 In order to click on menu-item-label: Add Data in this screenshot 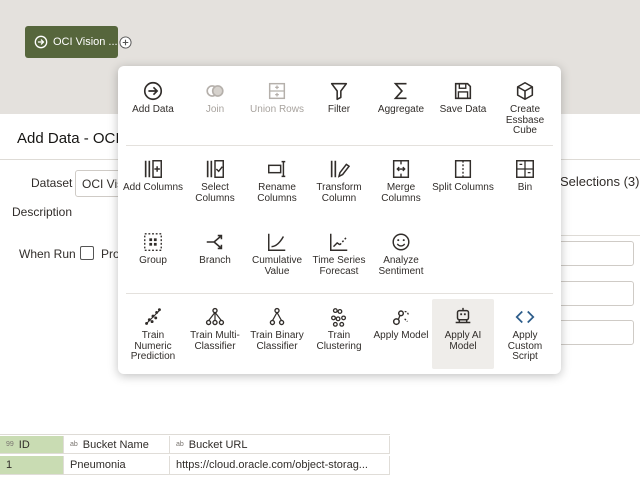, I will do `click(153, 109)`.